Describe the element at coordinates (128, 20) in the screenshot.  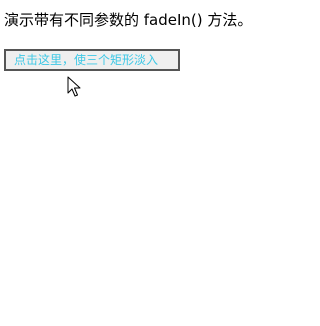
I see `intro-text: 演示带有不同参数的 fadeIn() 方法。` at that location.